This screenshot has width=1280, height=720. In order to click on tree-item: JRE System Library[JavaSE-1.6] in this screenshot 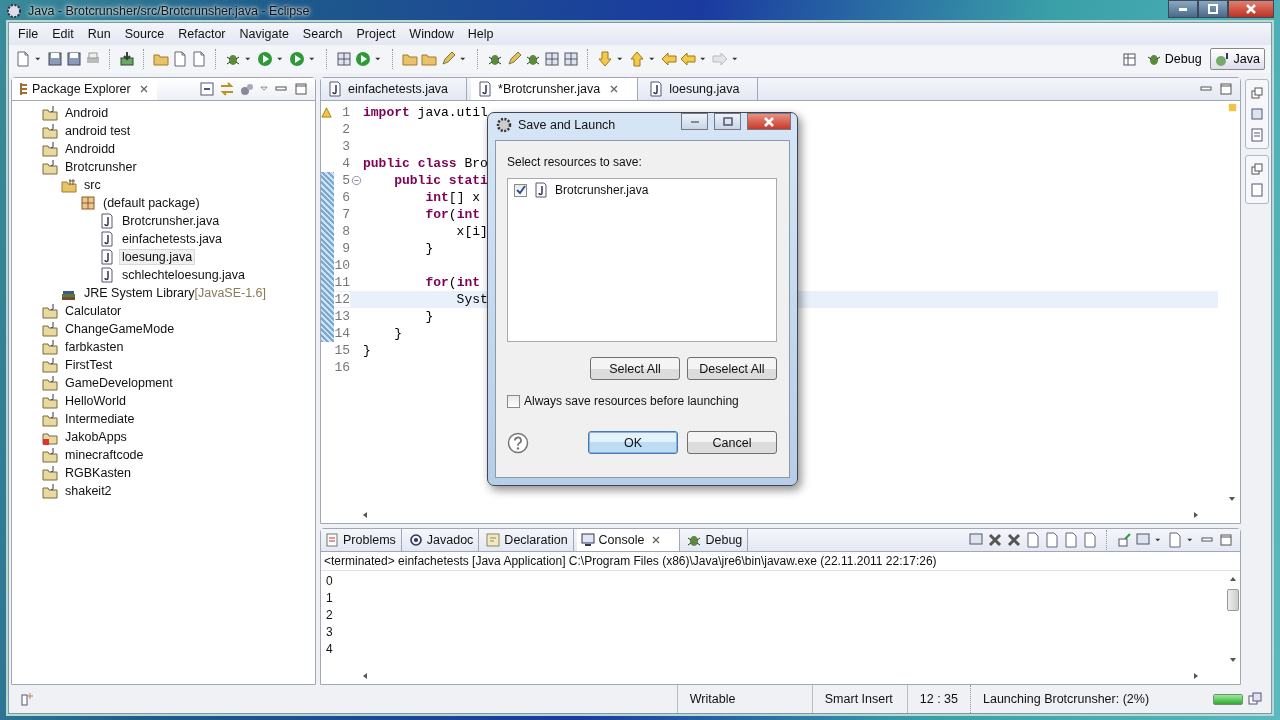, I will do `click(175, 293)`.